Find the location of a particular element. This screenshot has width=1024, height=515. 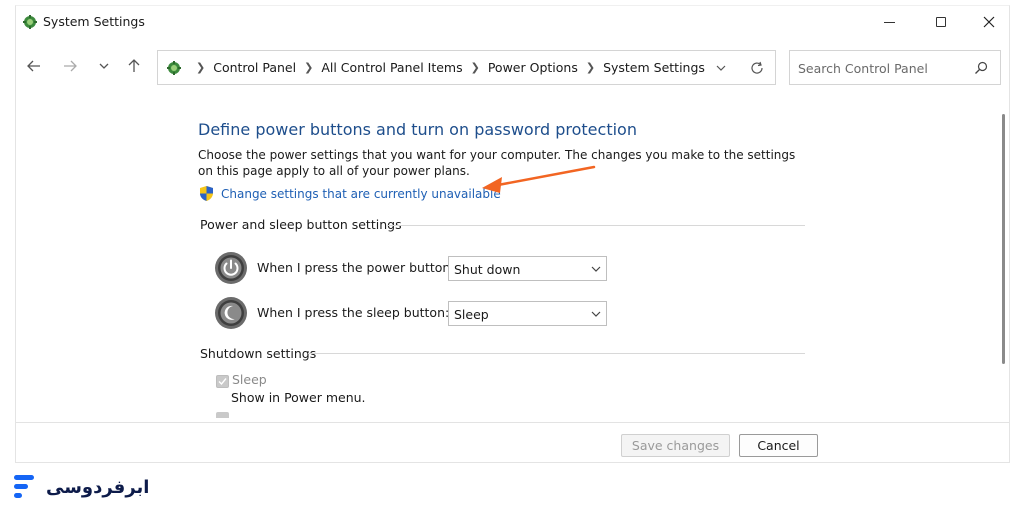

recent-locations-button is located at coordinates (104, 66).